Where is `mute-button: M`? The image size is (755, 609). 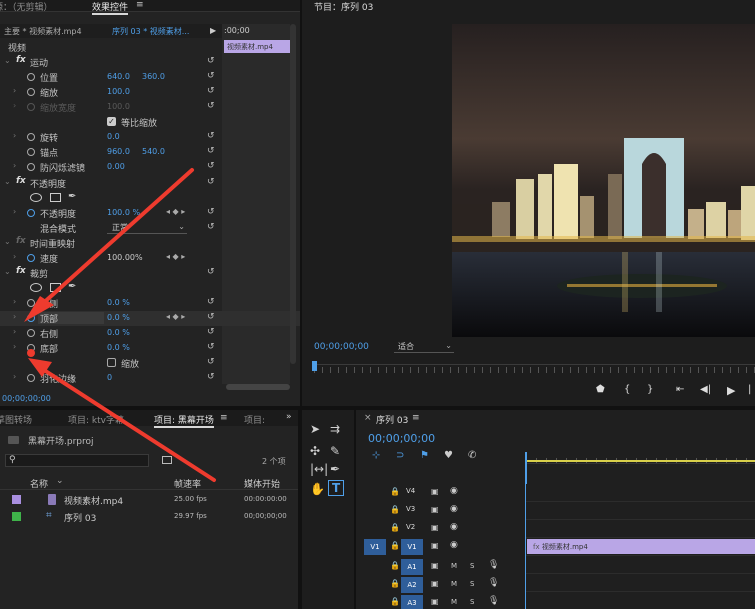 mute-button: M is located at coordinates (454, 602).